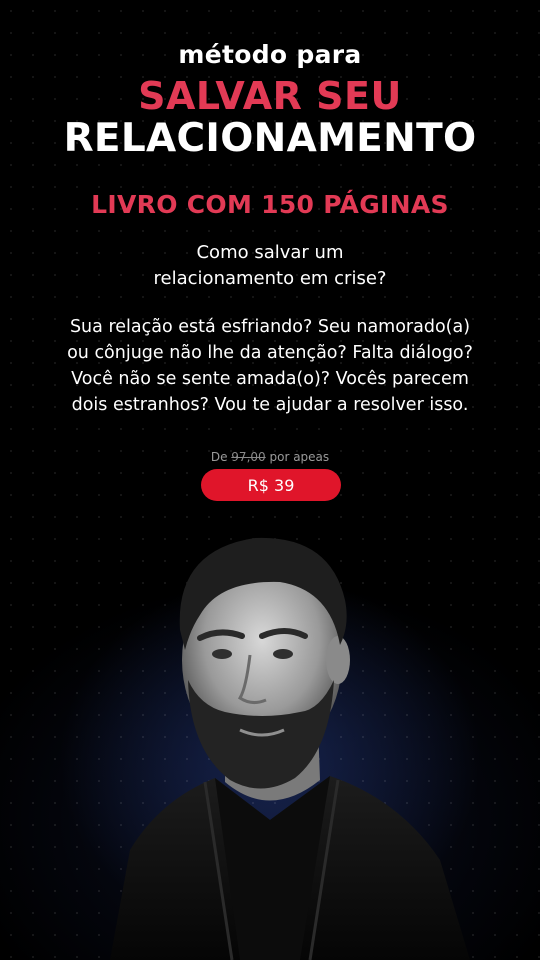 The height and width of the screenshot is (960, 540). I want to click on price-button: R$ 39, so click(271, 485).